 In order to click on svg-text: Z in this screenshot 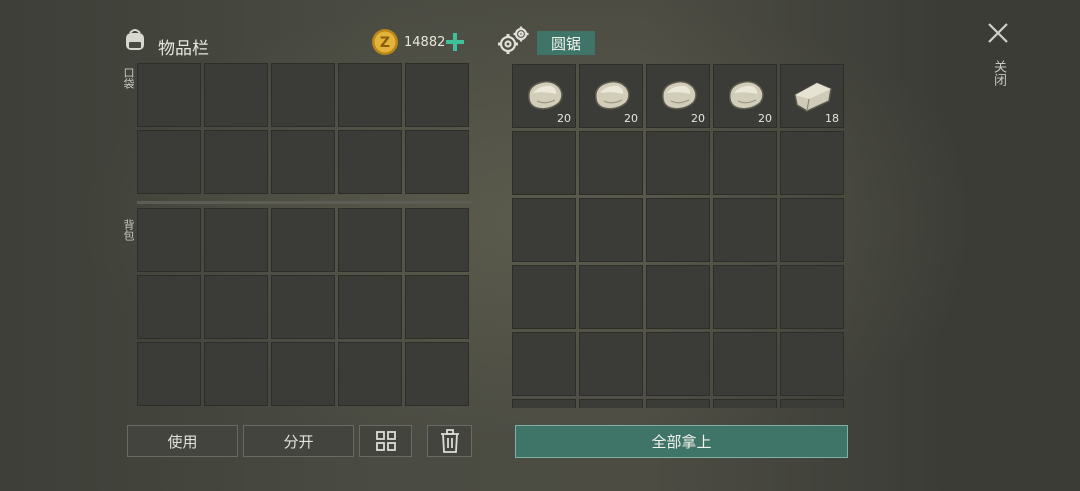, I will do `click(385, 43)`.